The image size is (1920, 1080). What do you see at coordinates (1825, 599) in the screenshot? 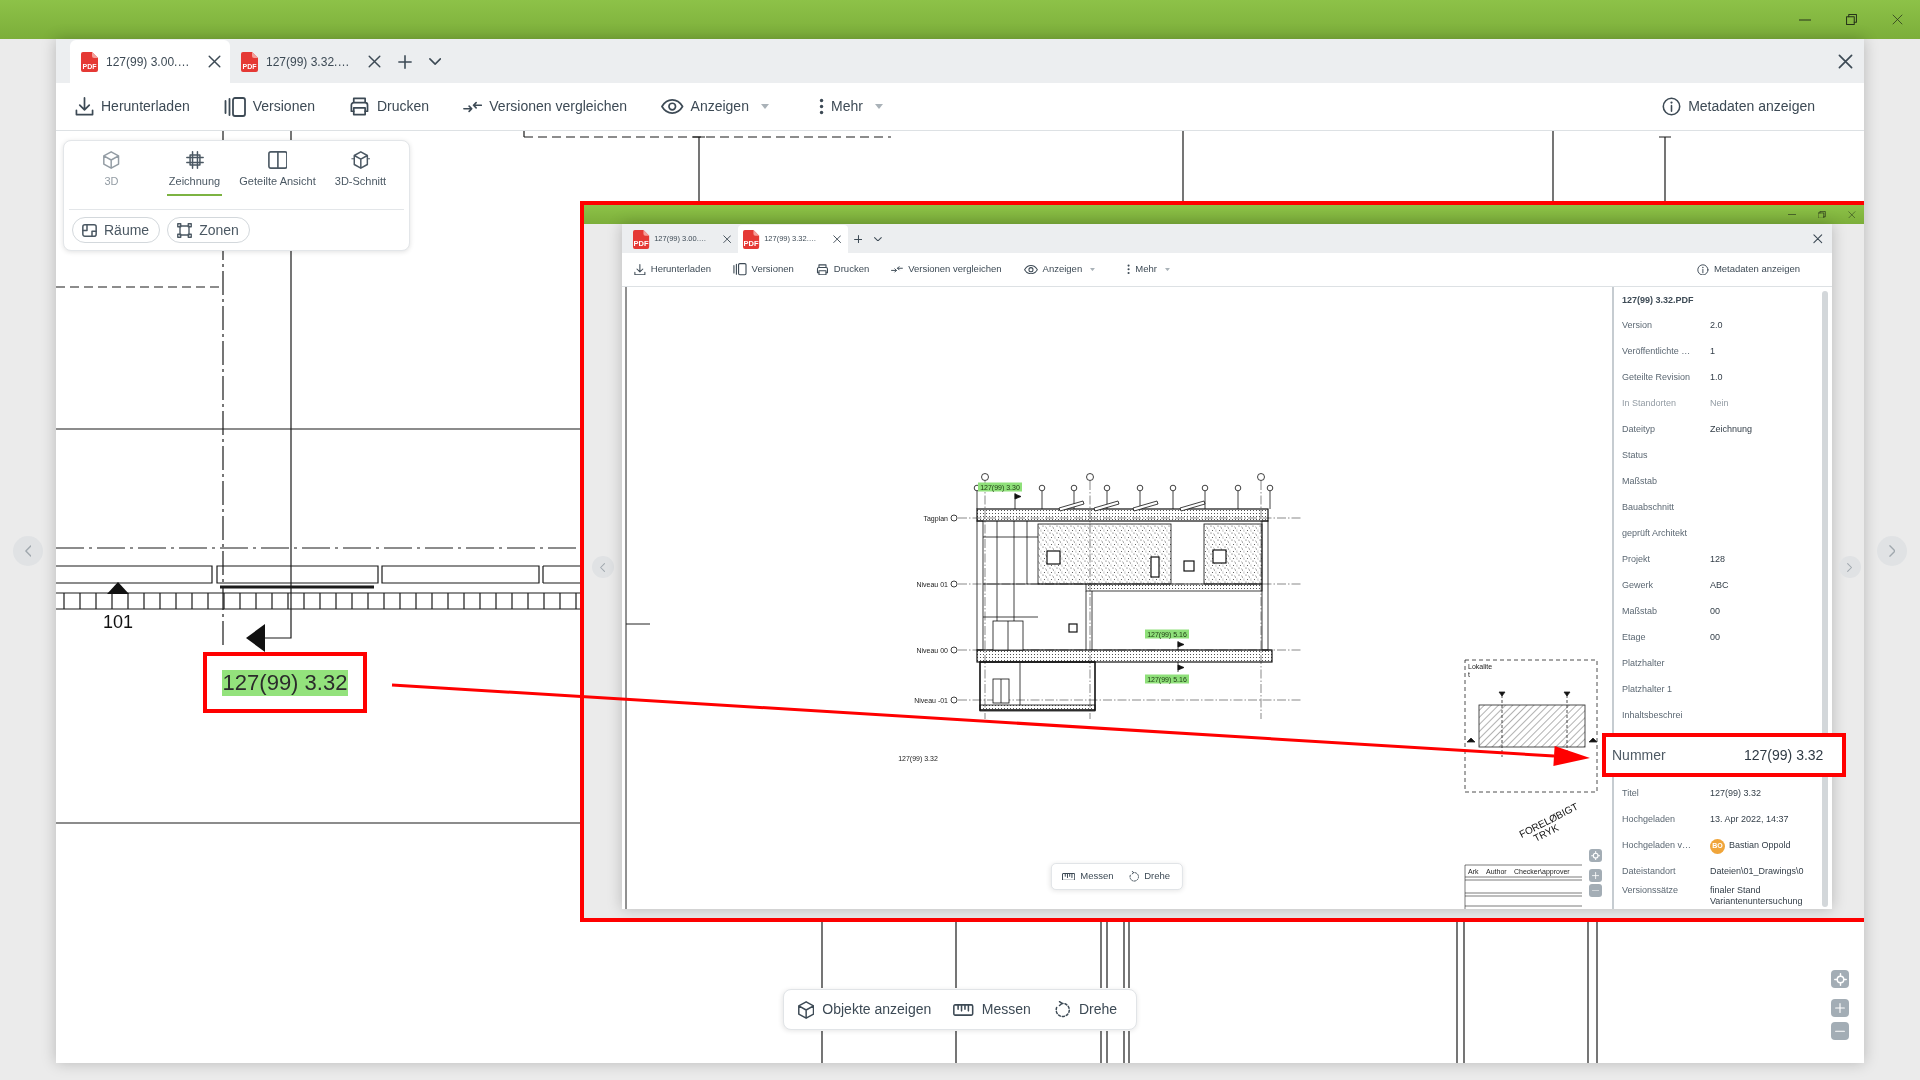
I see `scrollbar` at bounding box center [1825, 599].